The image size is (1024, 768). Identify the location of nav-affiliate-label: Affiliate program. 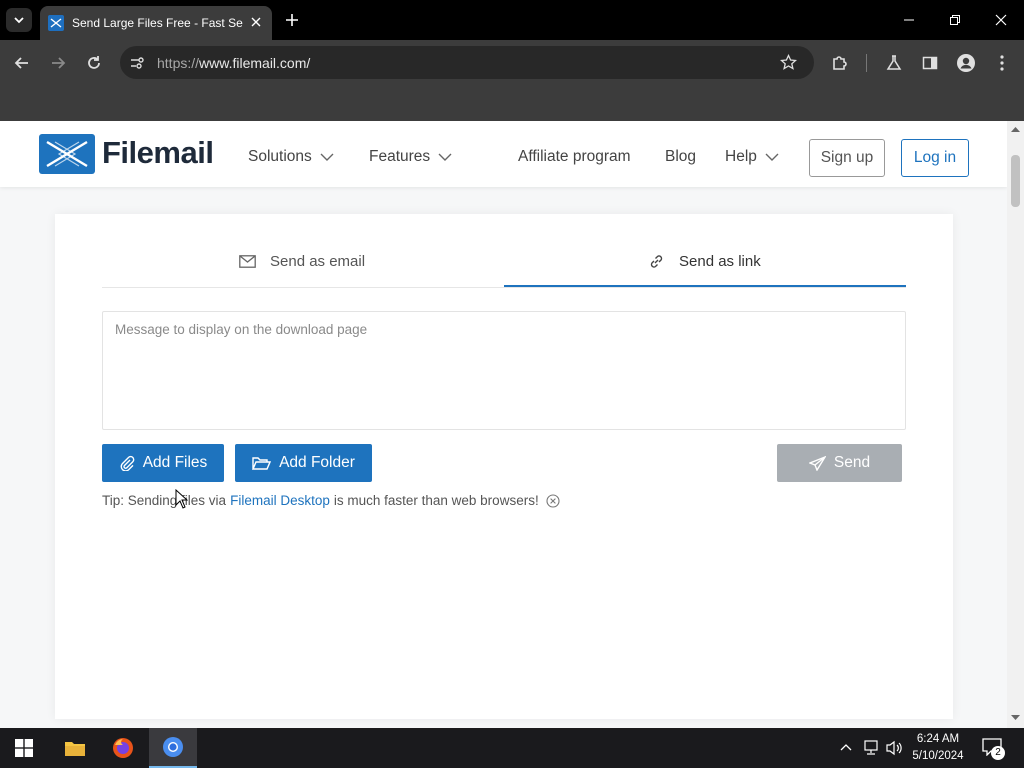
(574, 156).